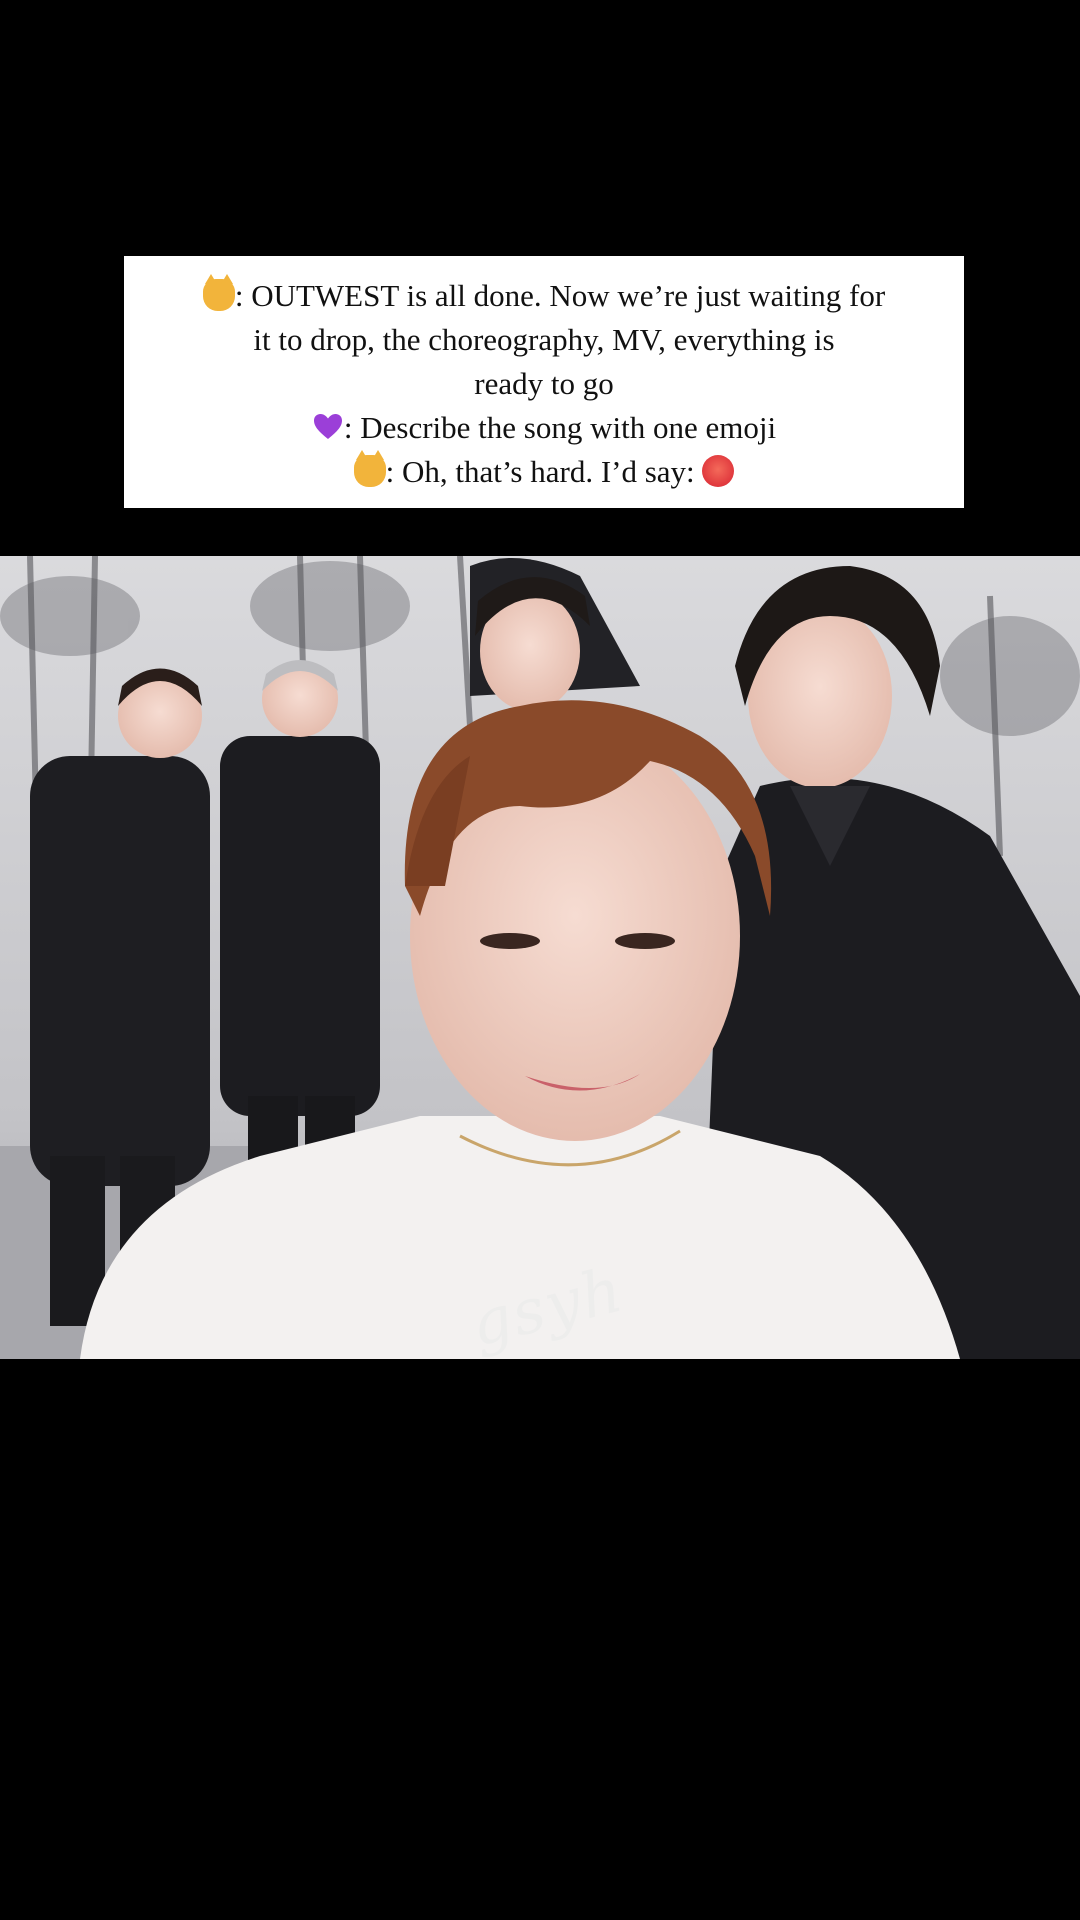 The image size is (1080, 1920). Describe the element at coordinates (718, 471) in the screenshot. I see `hot-face-icon` at that location.